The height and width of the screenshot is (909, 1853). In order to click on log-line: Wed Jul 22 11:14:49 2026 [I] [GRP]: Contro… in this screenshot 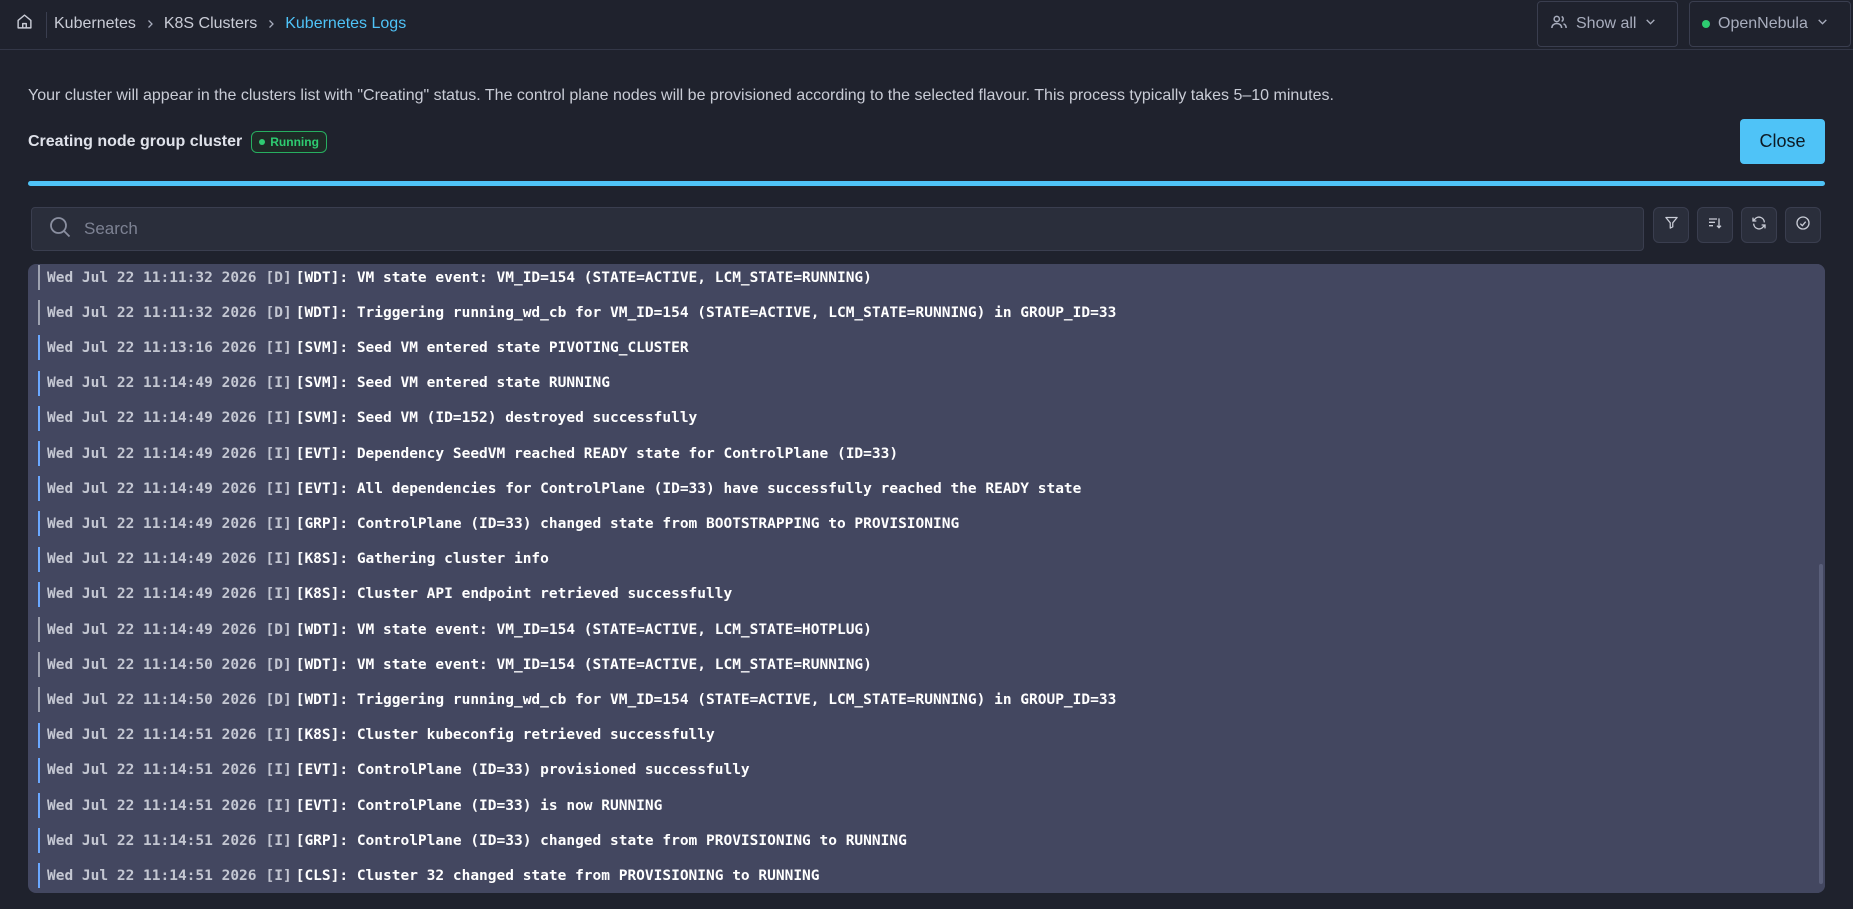, I will do `click(918, 523)`.